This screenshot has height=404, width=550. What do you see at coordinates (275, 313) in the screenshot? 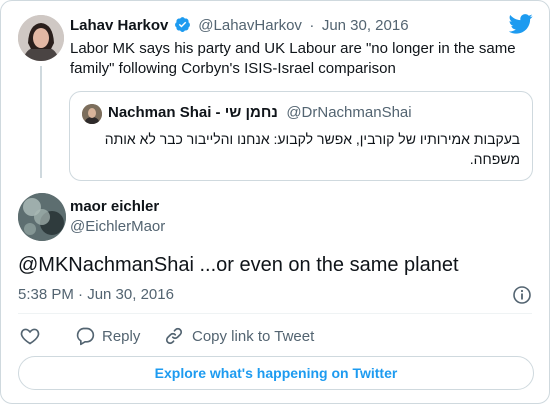
I see `divider` at bounding box center [275, 313].